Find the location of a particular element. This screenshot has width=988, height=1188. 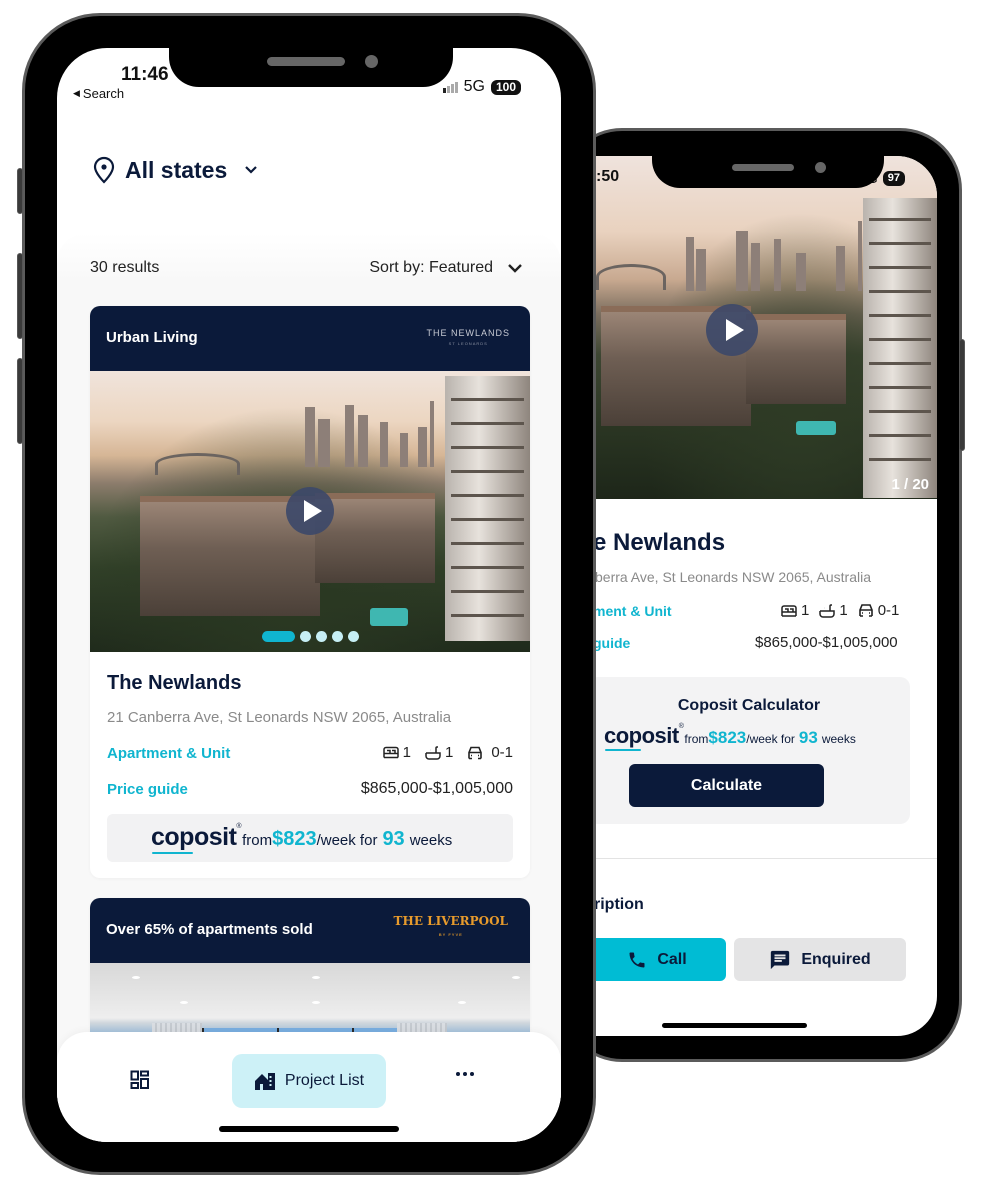

property-hero-image: 1 / 20 is located at coordinates (766, 327).